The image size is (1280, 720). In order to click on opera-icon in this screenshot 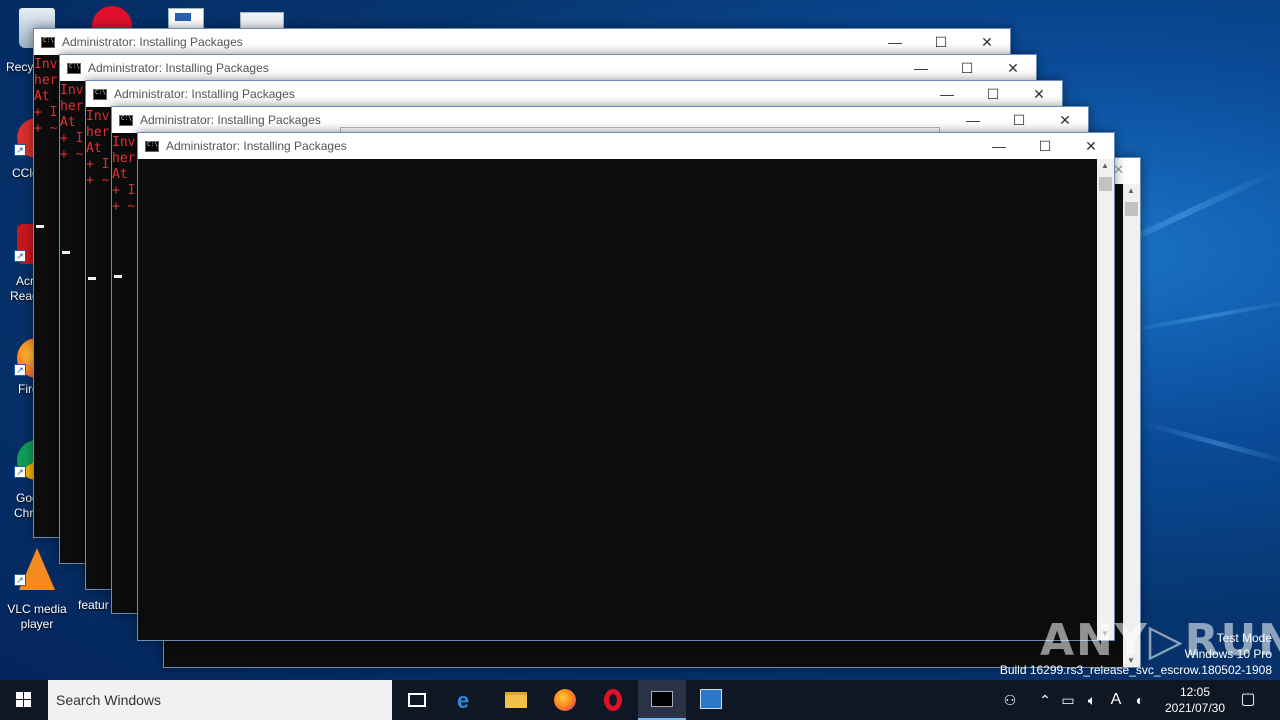, I will do `click(613, 700)`.